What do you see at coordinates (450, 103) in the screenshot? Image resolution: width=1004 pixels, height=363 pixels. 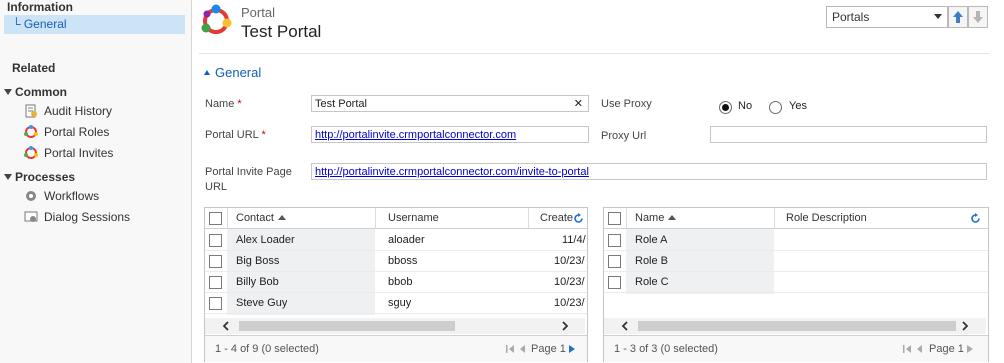 I see `name-field: Test Portal ✕` at bounding box center [450, 103].